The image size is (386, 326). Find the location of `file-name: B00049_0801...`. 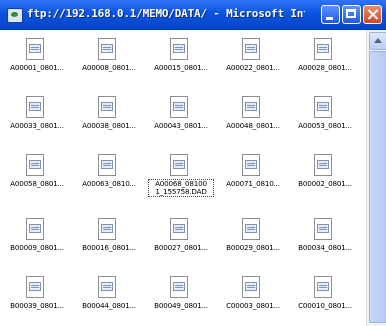

file-name: B00049_0801... is located at coordinates (181, 305).